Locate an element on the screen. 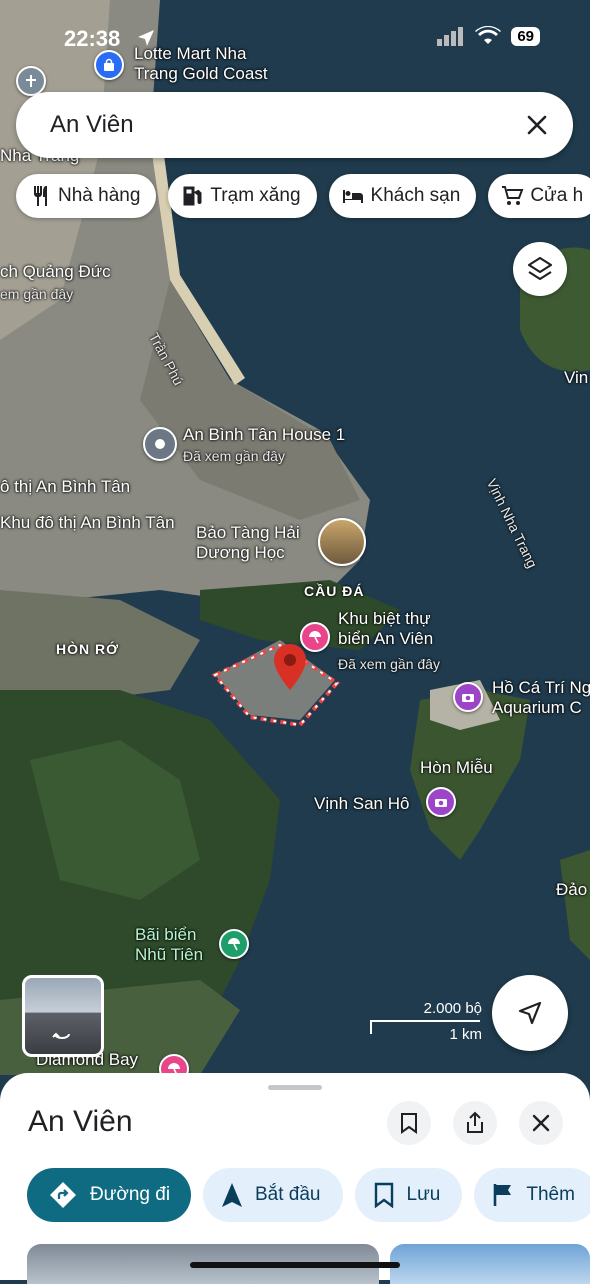  share-icon is located at coordinates (475, 1122).